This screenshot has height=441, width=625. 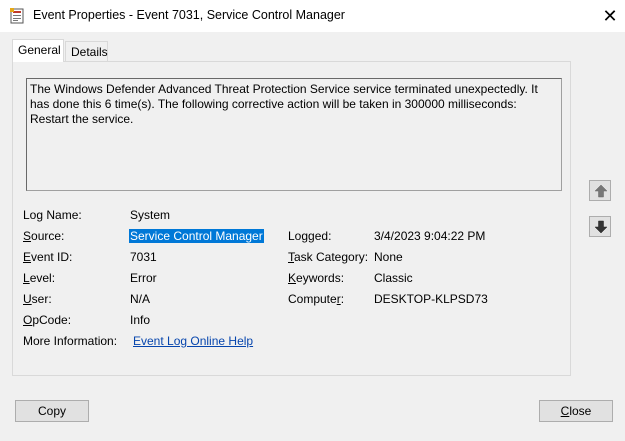 What do you see at coordinates (38, 50) in the screenshot?
I see `tab-general: General` at bounding box center [38, 50].